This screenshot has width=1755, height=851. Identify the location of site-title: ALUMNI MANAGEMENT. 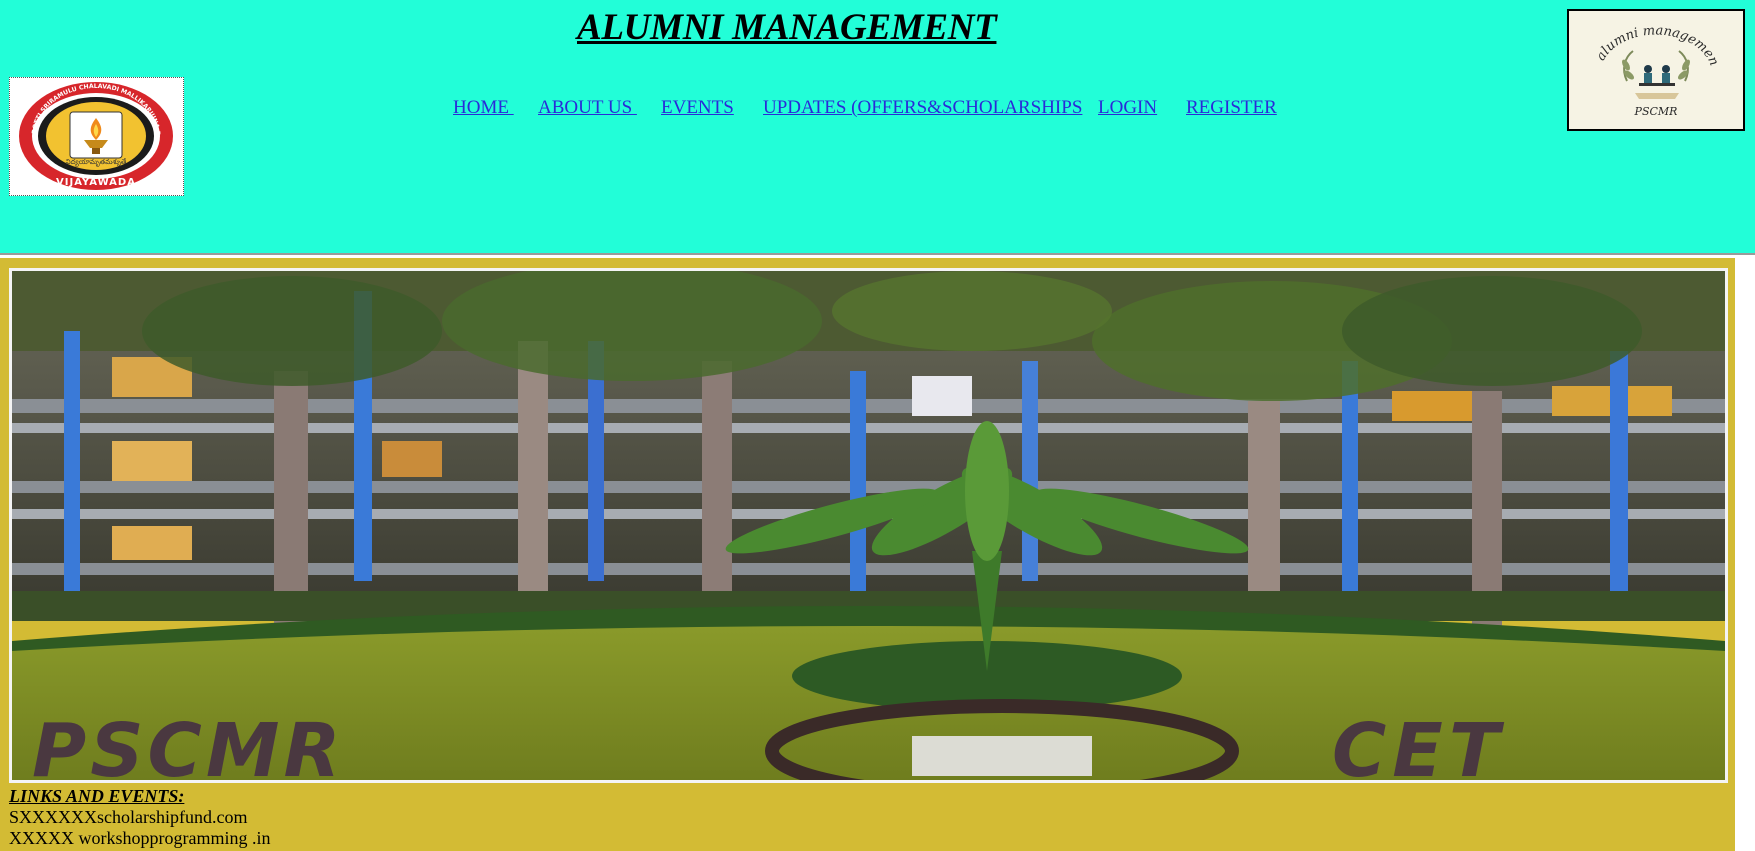
(787, 27).